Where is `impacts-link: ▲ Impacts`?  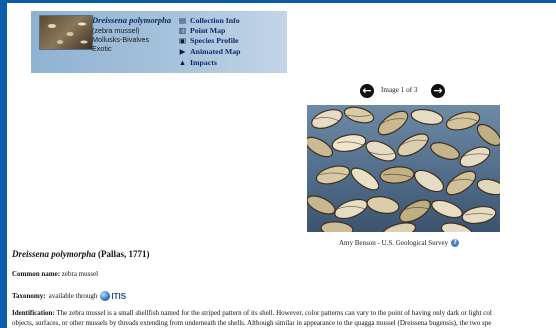 impacts-link: ▲ Impacts is located at coordinates (197, 62).